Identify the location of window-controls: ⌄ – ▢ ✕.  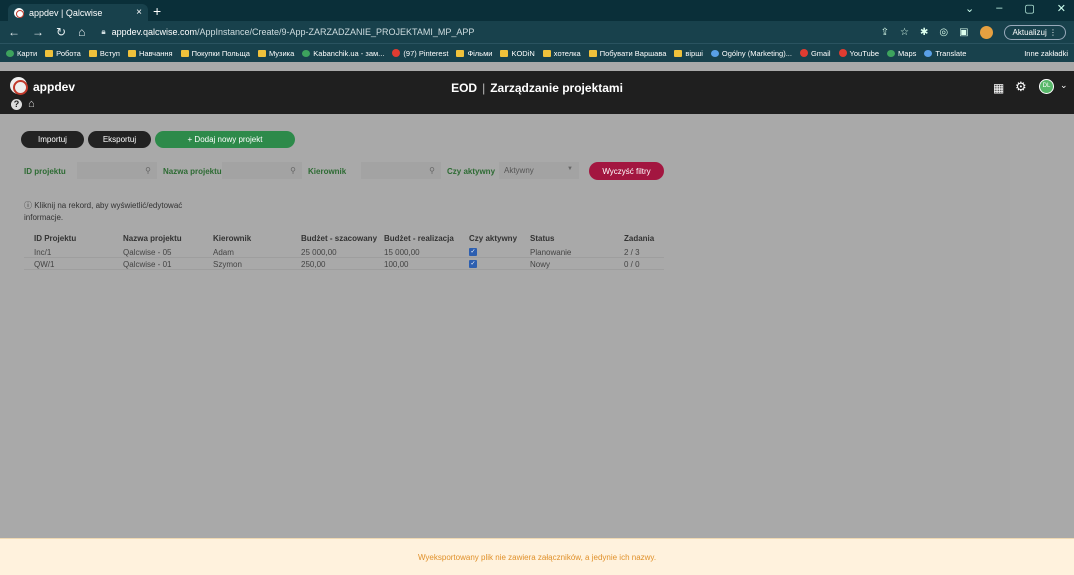
(1015, 8).